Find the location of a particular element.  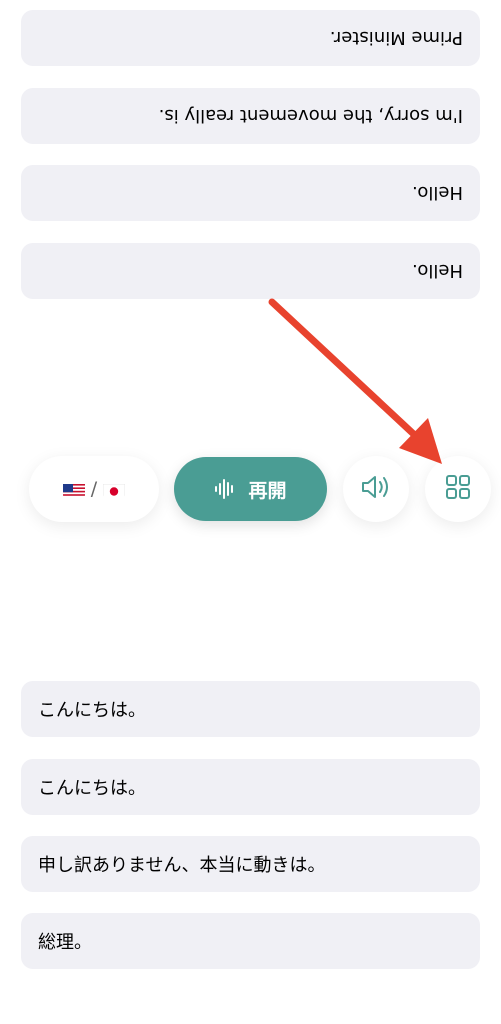

menu-grid-button is located at coordinates (458, 489).